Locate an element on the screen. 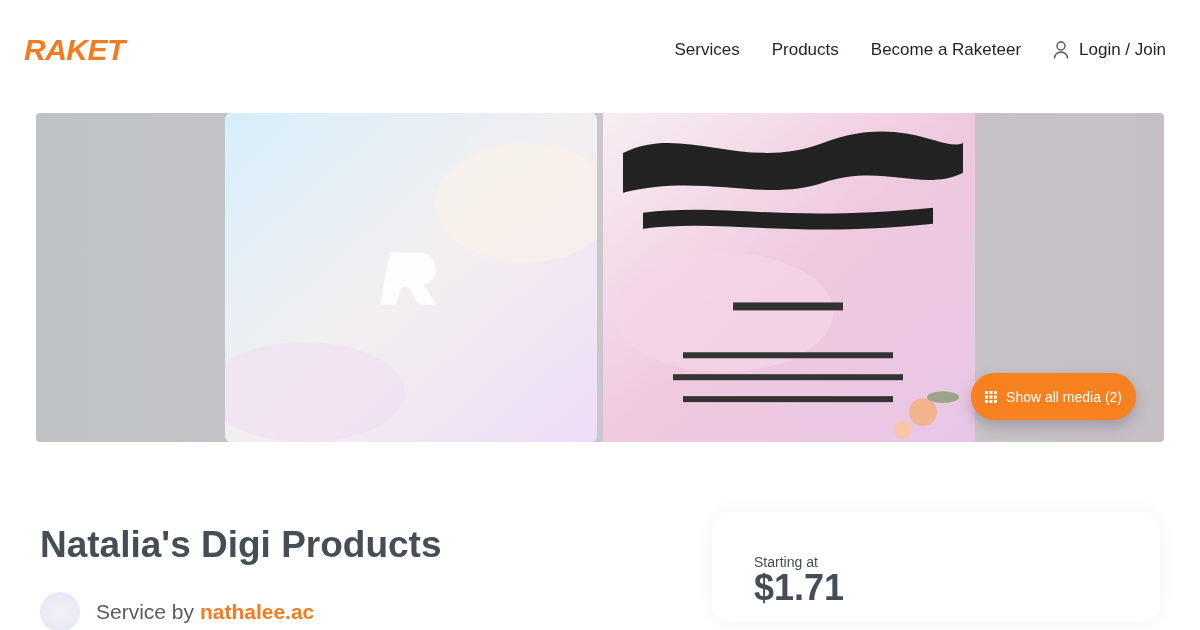 The height and width of the screenshot is (630, 1200). grid-icon is located at coordinates (991, 396).